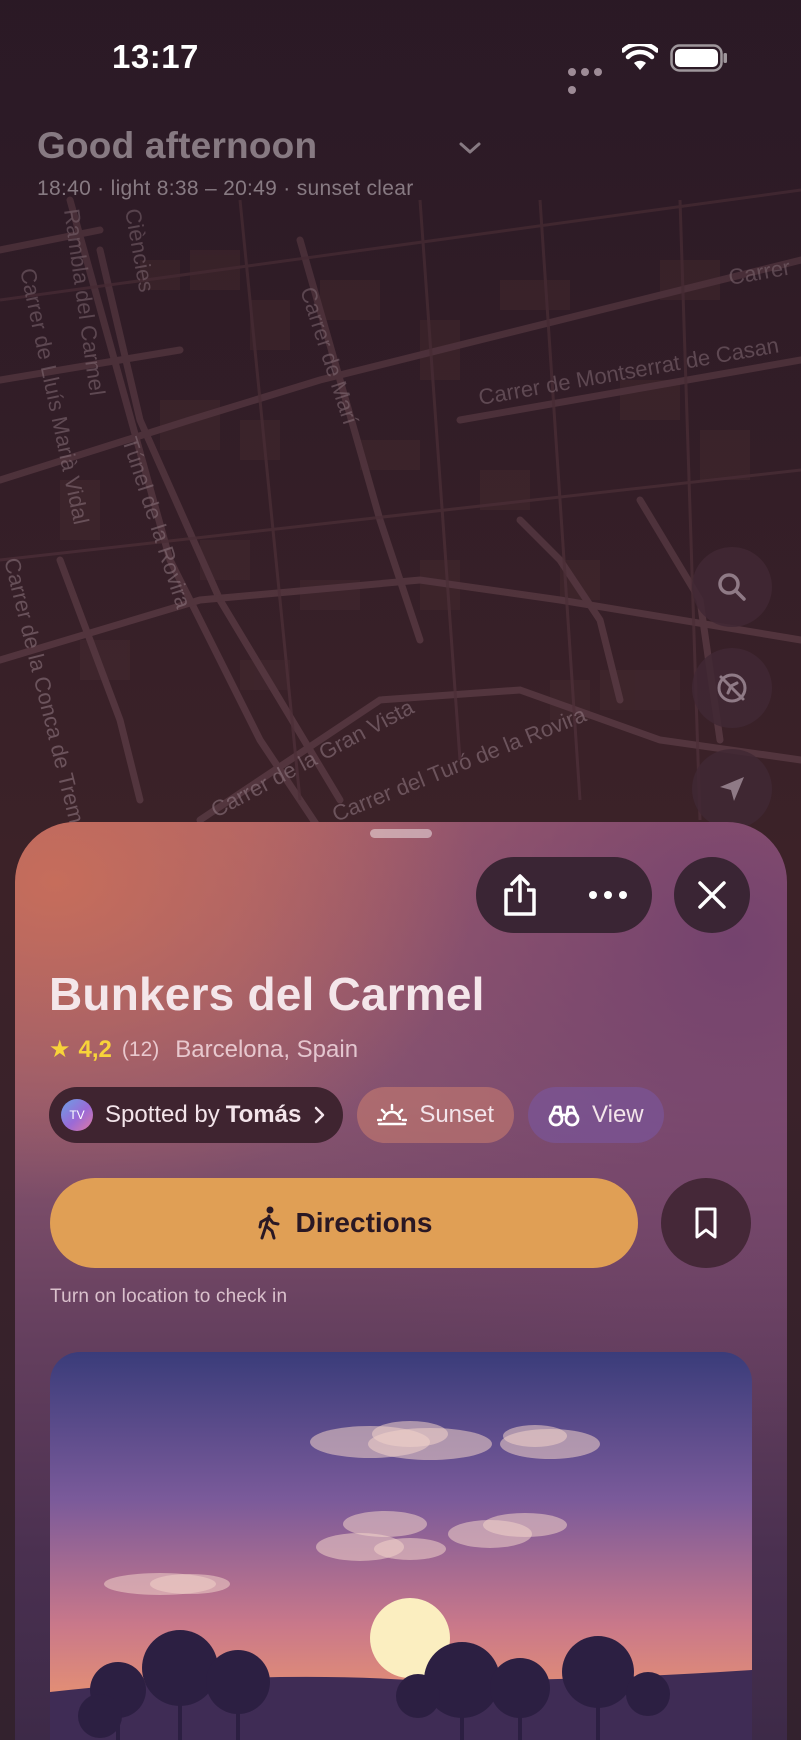 The width and height of the screenshot is (801, 1740). I want to click on sheet-actions, so click(564, 895).